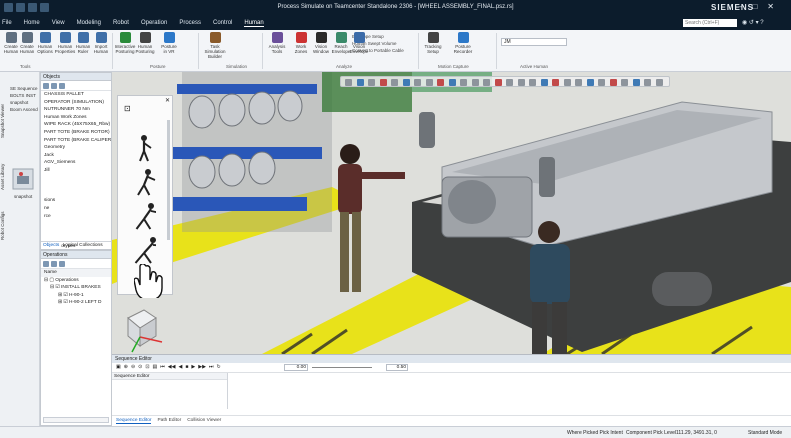 The width and height of the screenshot is (791, 438). Describe the element at coordinates (740, 6) in the screenshot. I see `minimize-button: –` at that location.